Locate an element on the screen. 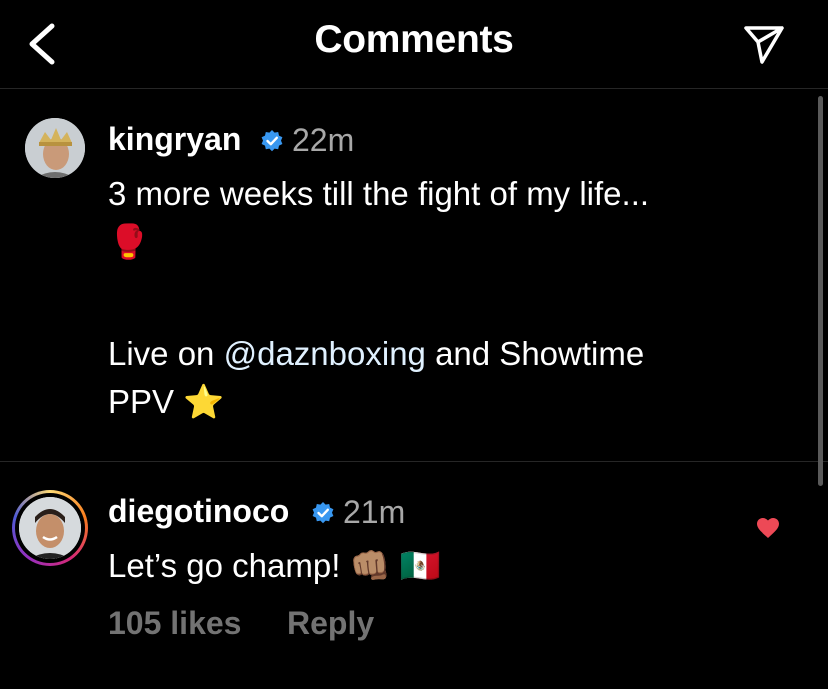 Image resolution: width=828 pixels, height=689 pixels. caption-text-prefix: Live on is located at coordinates (166, 353).